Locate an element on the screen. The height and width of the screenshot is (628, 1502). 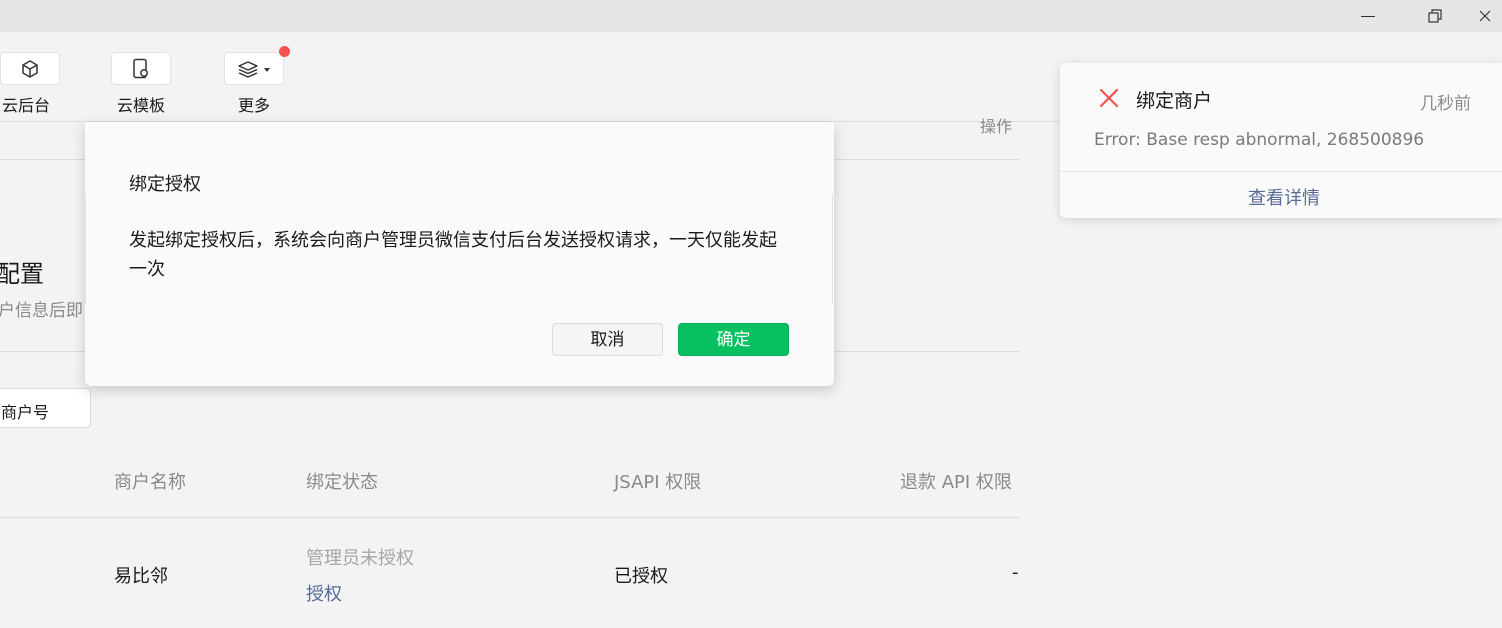
confirm-button: 确定 is located at coordinates (733, 339).